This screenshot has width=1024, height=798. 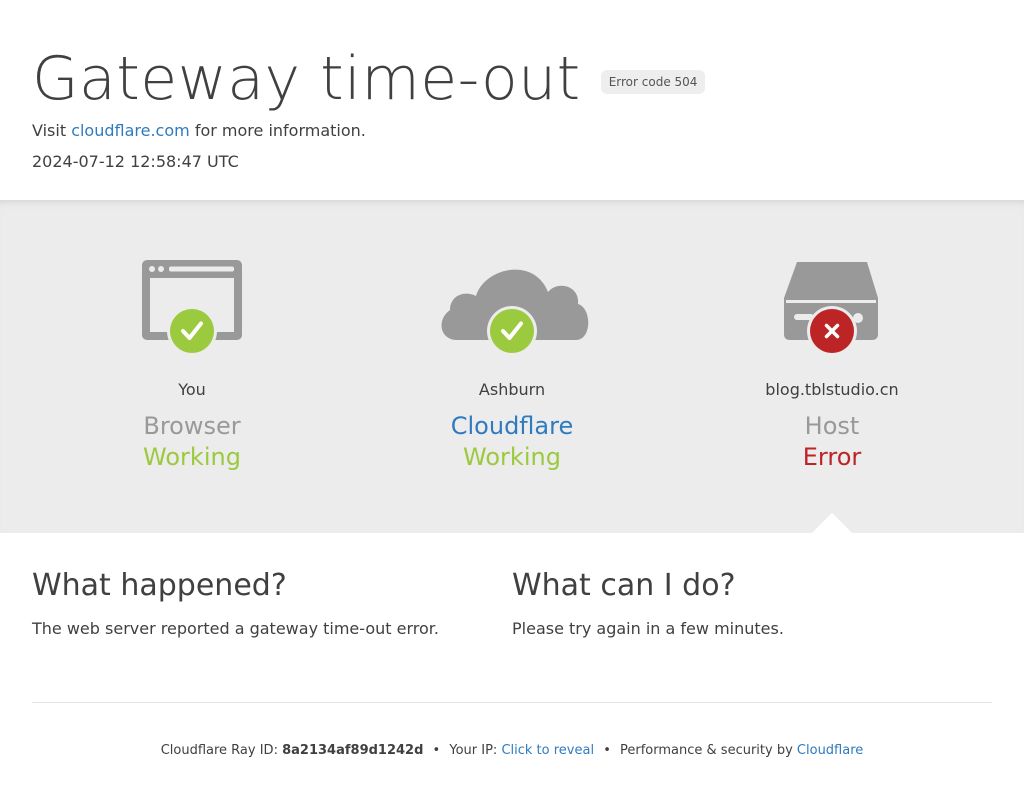 What do you see at coordinates (547, 750) in the screenshot?
I see `reveal-ip-link: Click to reveal` at bounding box center [547, 750].